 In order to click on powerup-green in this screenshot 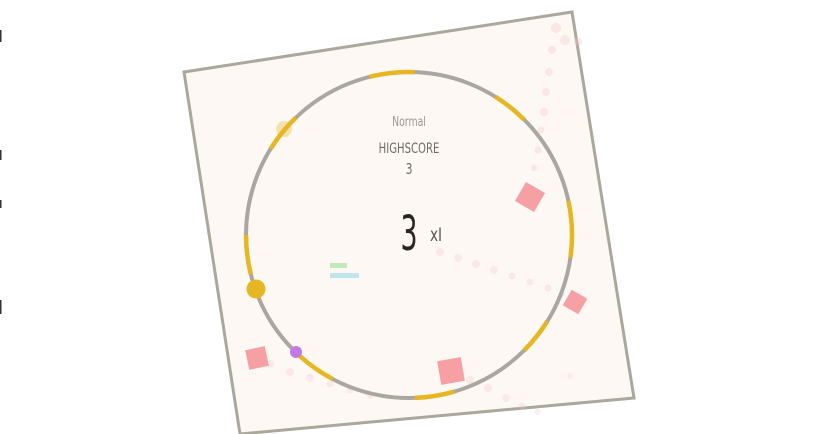, I will do `click(338, 265)`.